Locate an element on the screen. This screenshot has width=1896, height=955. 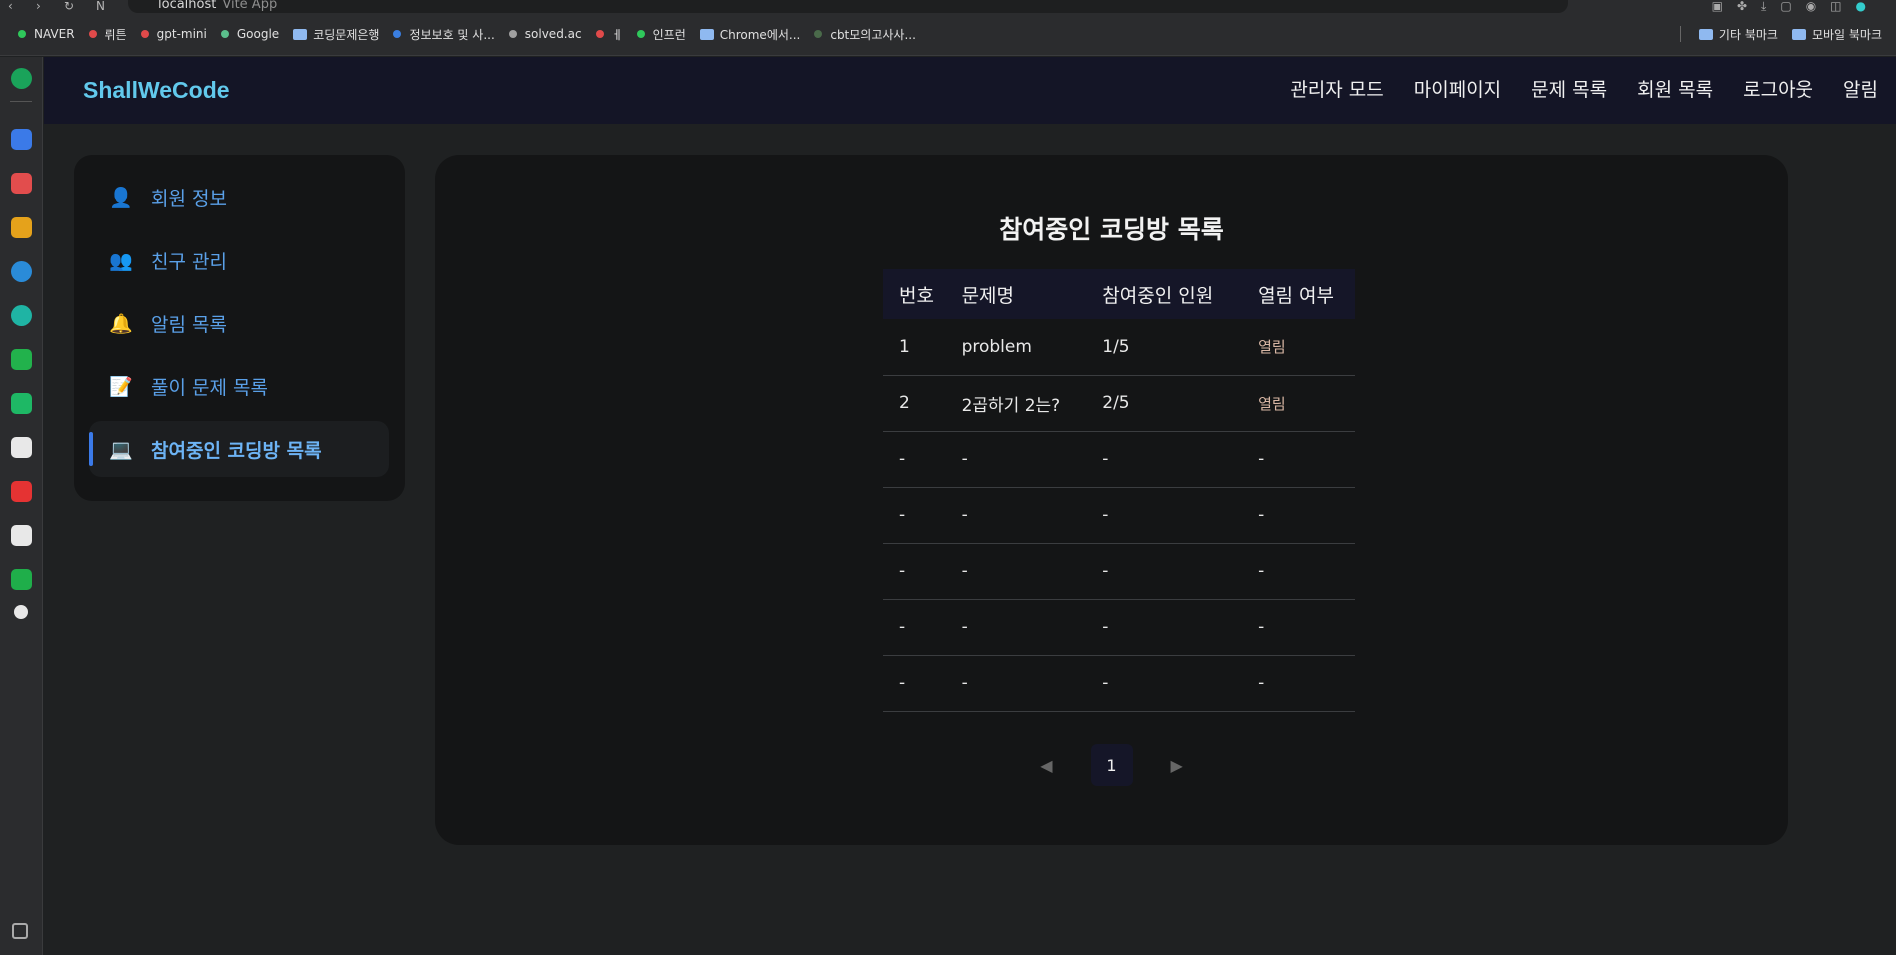
next-page-icon: ▶ is located at coordinates (1177, 765).